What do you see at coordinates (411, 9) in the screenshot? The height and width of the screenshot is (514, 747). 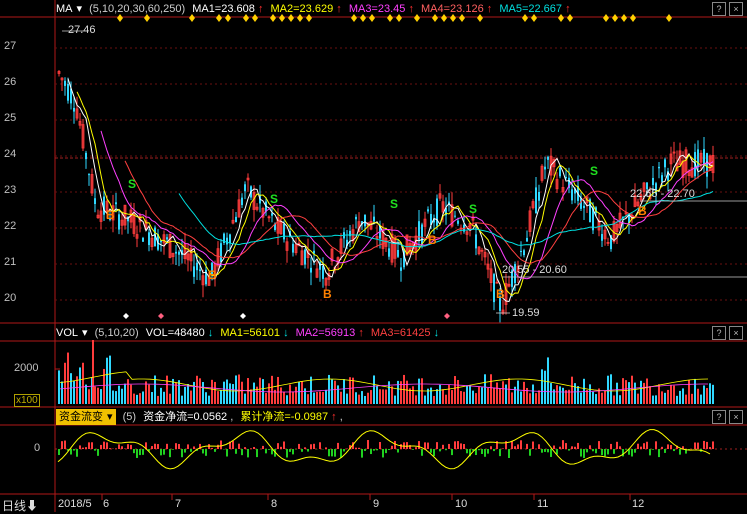 I see `ma3-arrow: ↑` at bounding box center [411, 9].